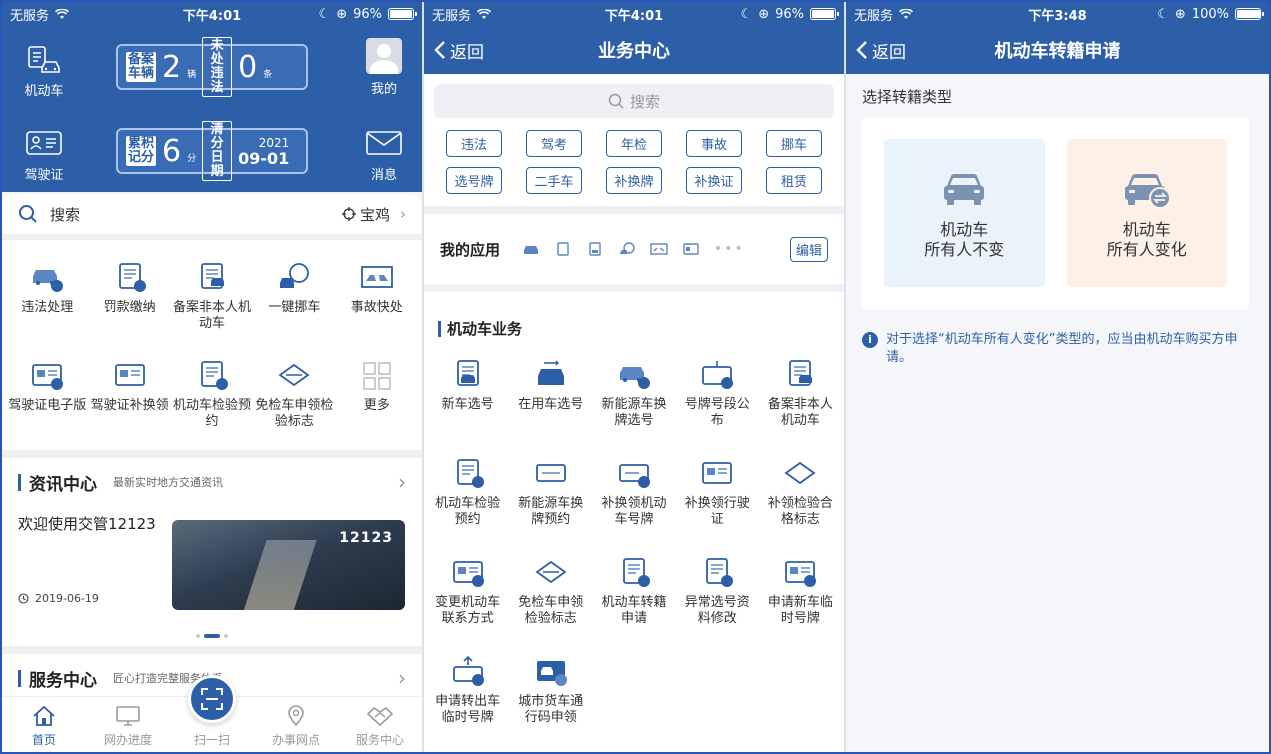 The width and height of the screenshot is (1271, 754). I want to click on license-summary-plate: 累积记分 6 分 清分日期 2021 09-01, so click(212, 151).